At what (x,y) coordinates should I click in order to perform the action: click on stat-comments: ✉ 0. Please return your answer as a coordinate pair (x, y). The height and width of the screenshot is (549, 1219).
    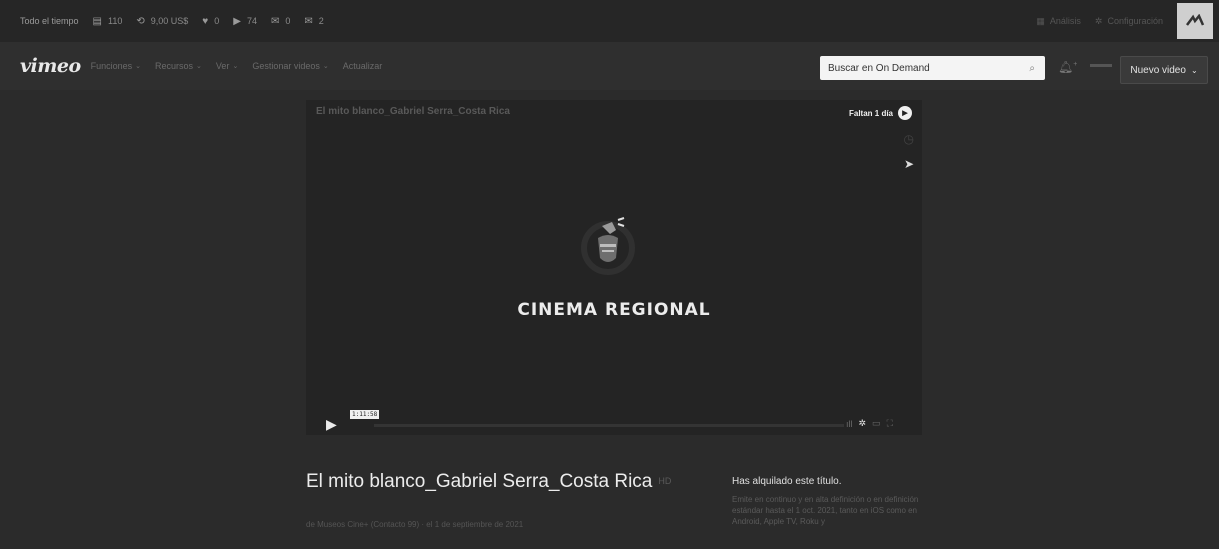
    Looking at the image, I should click on (280, 21).